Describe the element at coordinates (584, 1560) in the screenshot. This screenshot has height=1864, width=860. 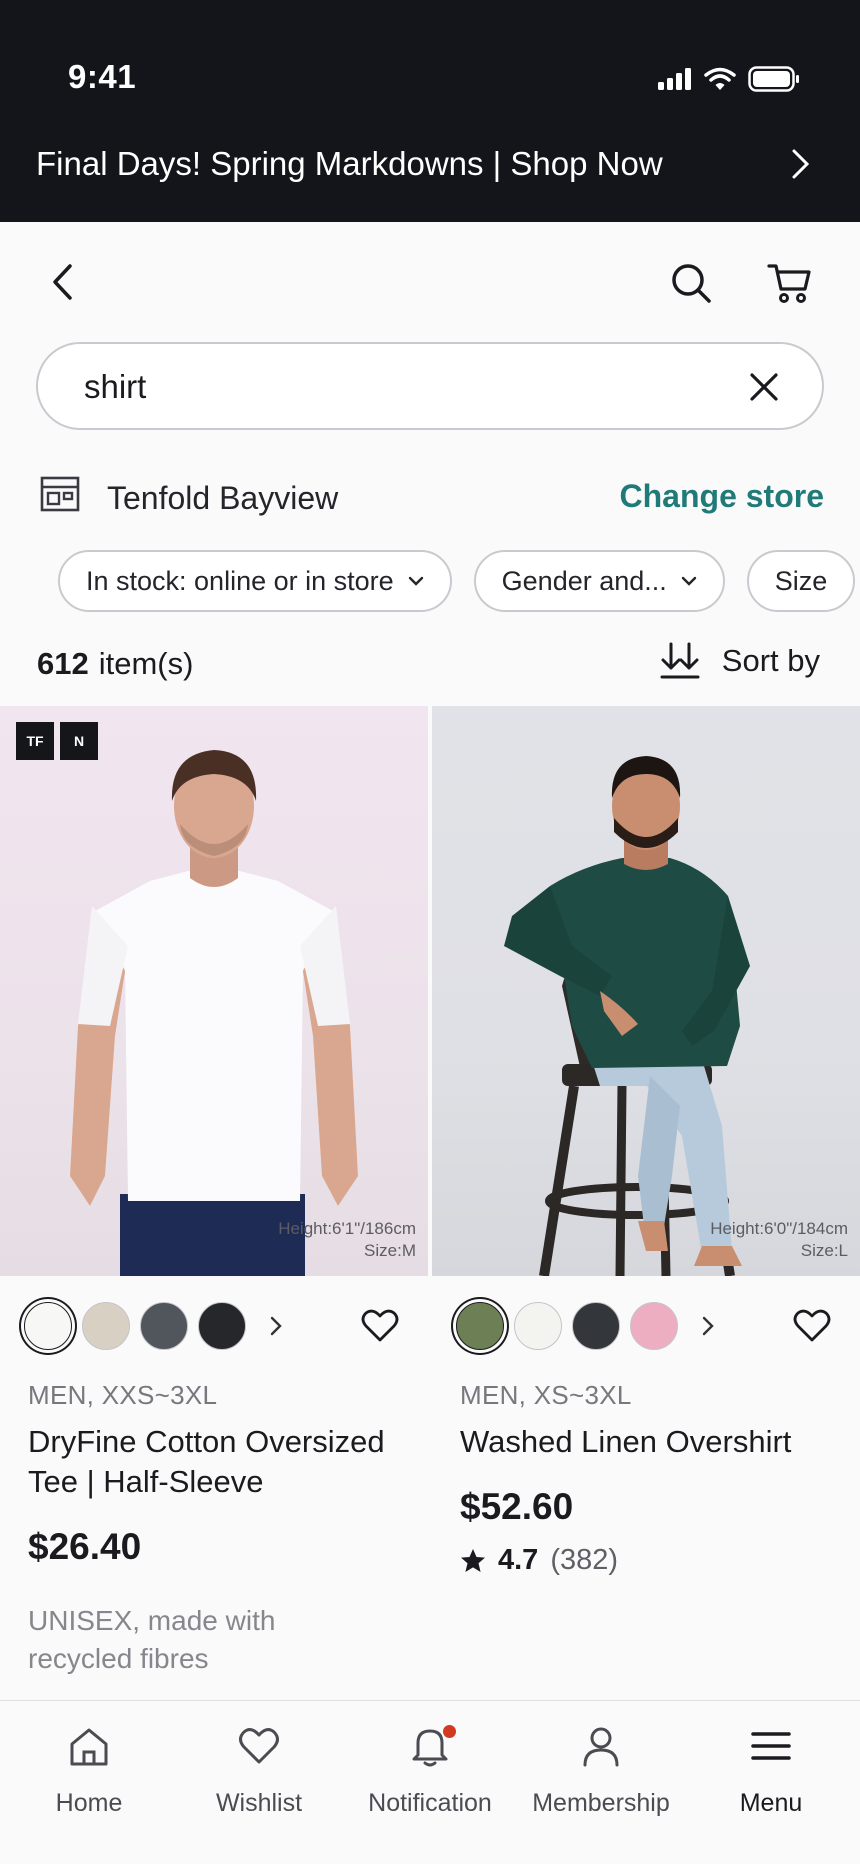
I see `review-count: (382)` at that location.